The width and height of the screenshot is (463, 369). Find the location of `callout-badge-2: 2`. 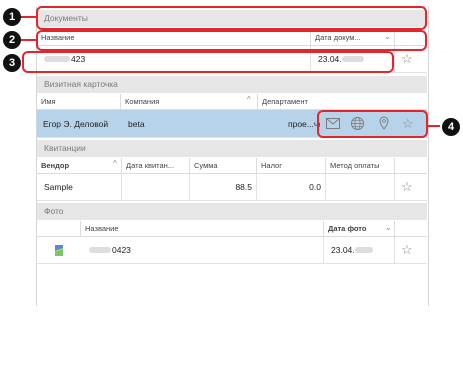

callout-badge-2: 2 is located at coordinates (12, 40).